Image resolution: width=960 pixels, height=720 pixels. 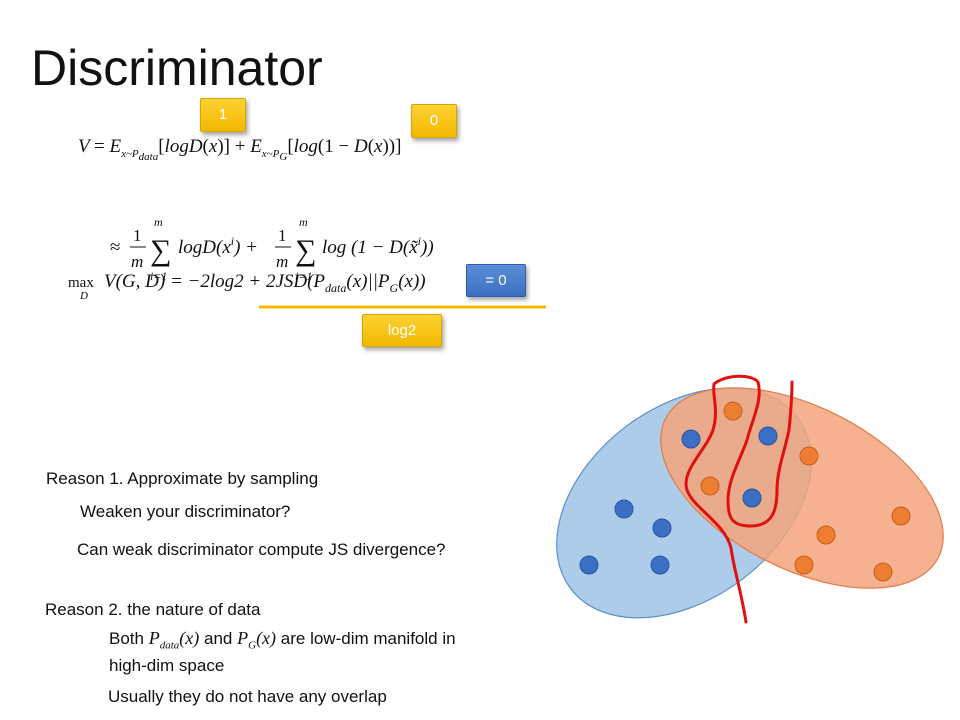 I want to click on both-suffix: are low-dim manifold in, so click(x=368, y=638).